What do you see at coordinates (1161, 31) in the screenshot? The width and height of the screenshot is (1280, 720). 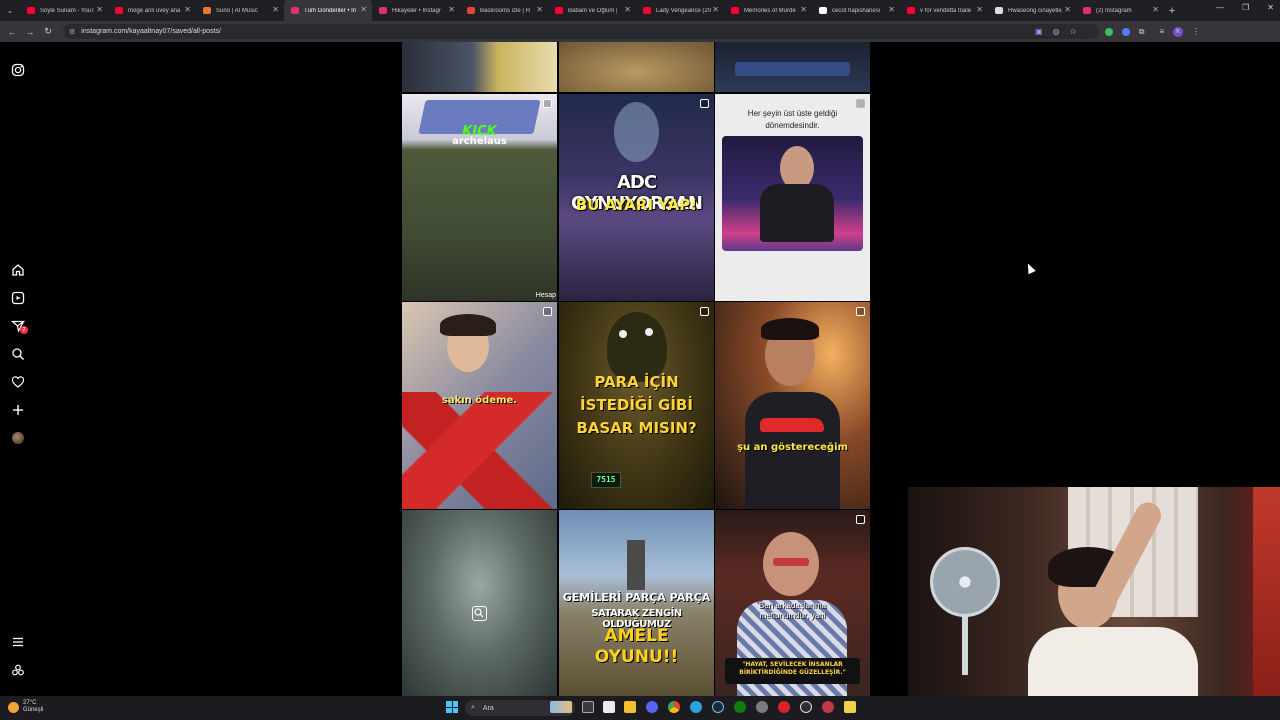 I see `reading-list-icon: ≡` at bounding box center [1161, 31].